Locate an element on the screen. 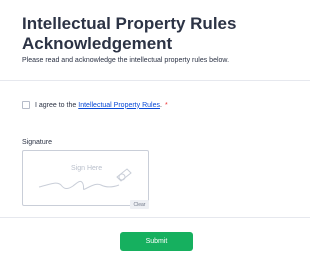 The width and height of the screenshot is (320, 268). ip-rules-link: Intellectual Property Rules is located at coordinates (119, 105).